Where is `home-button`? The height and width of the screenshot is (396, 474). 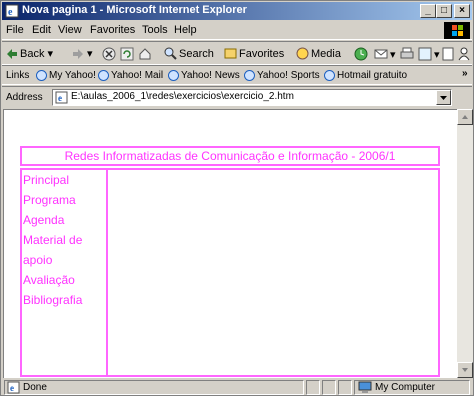 home-button is located at coordinates (146, 54).